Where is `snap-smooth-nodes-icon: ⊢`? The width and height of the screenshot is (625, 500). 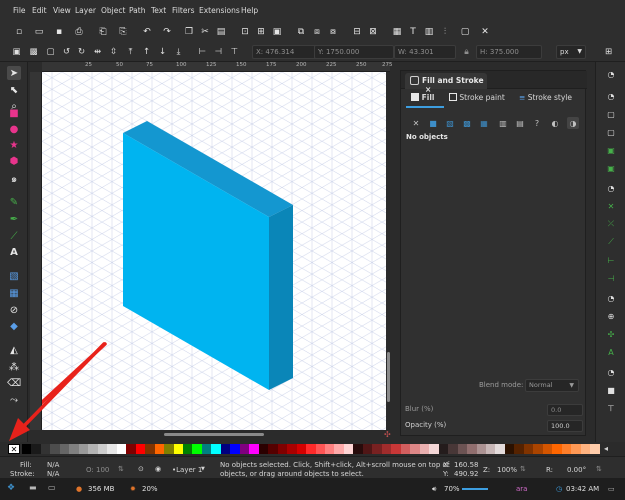
snap-smooth-nodes-icon: ⊢ is located at coordinates (611, 260).